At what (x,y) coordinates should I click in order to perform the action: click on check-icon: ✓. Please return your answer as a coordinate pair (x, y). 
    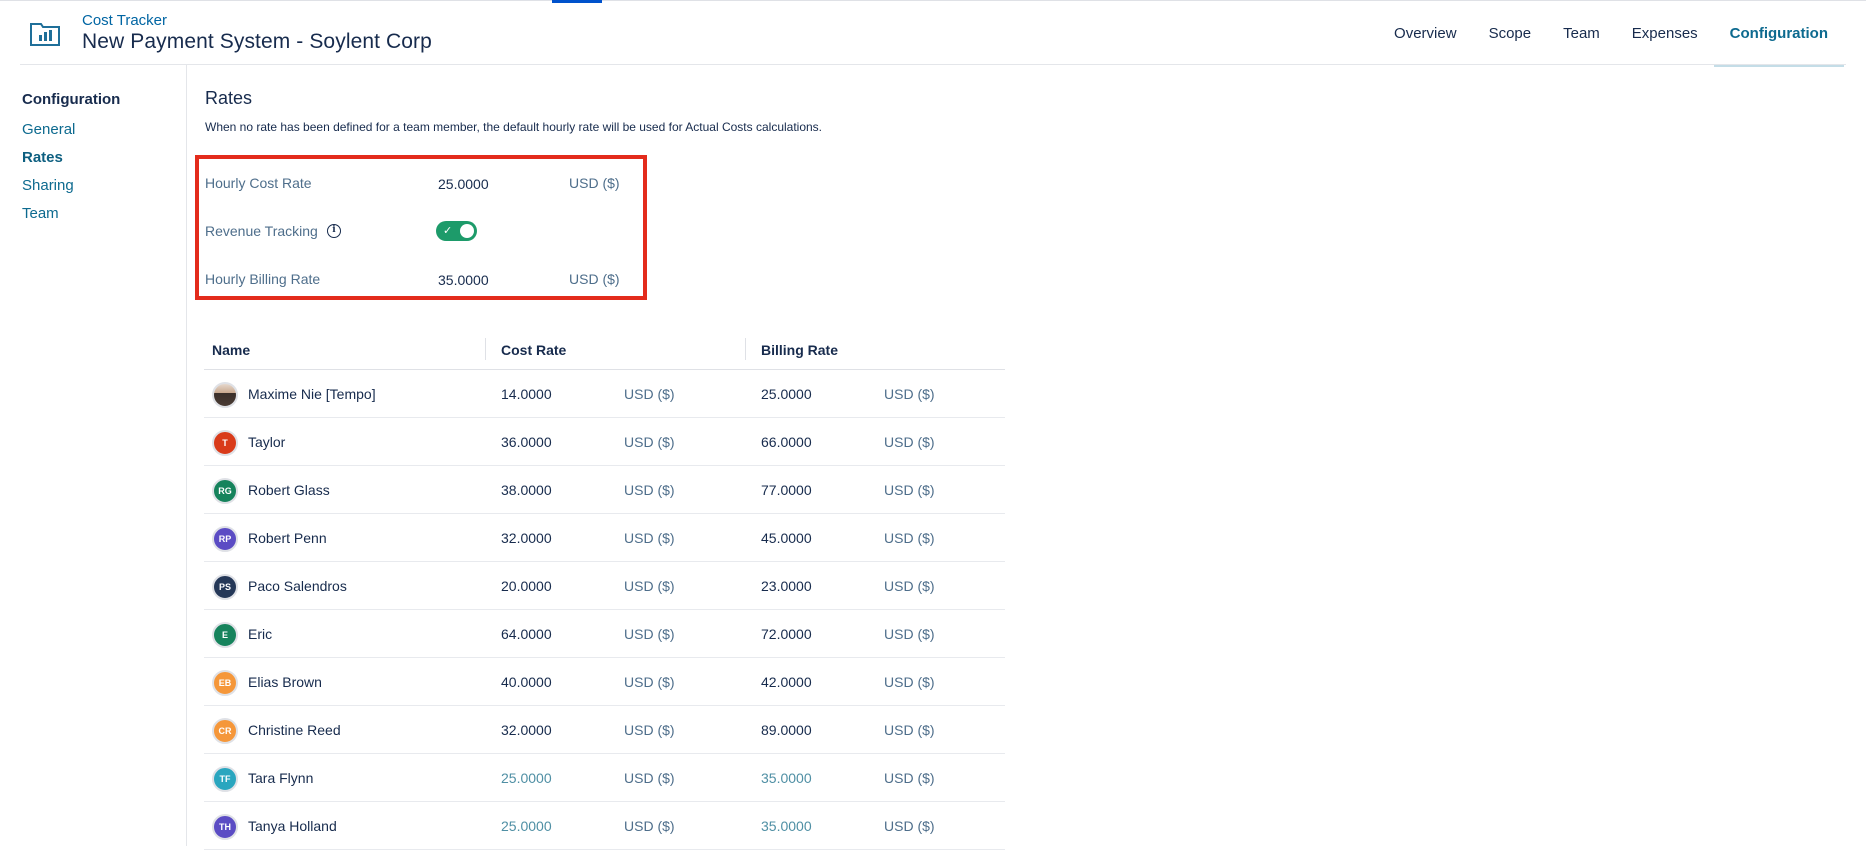
    Looking at the image, I should click on (448, 231).